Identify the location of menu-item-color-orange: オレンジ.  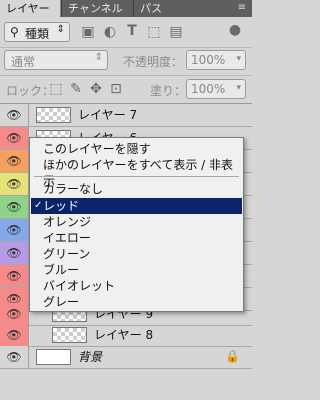
(136, 222).